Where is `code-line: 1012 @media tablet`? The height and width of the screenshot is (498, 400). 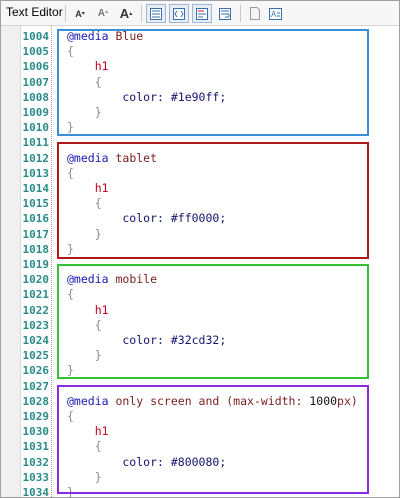
code-line: 1012 @media tablet is located at coordinates (200, 158).